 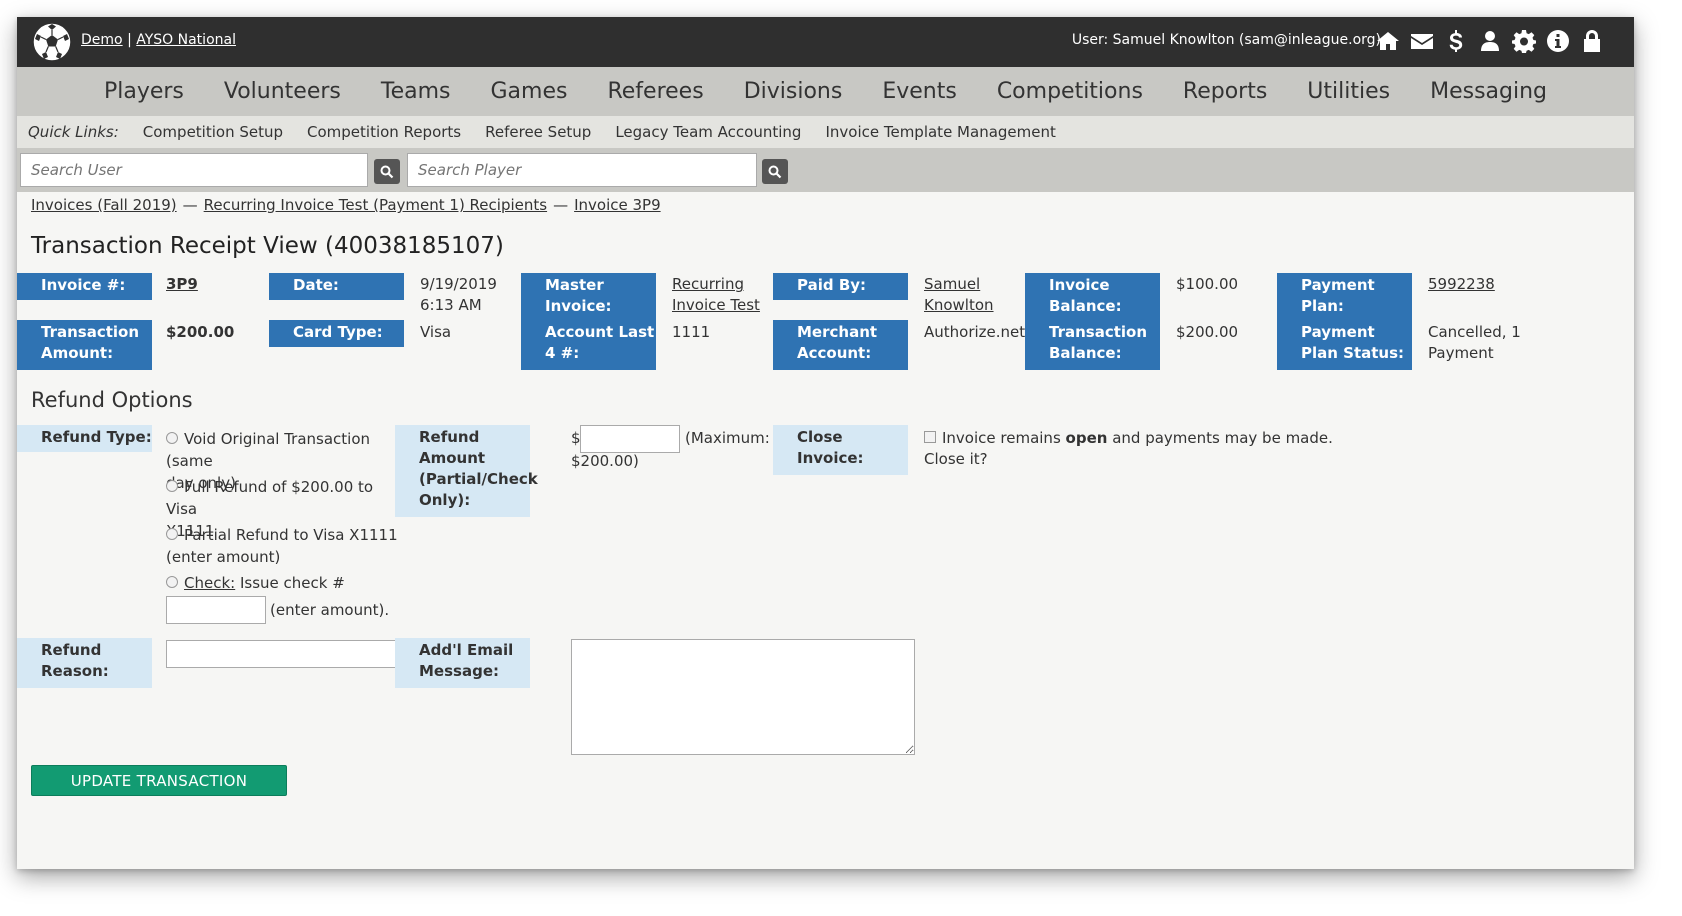 What do you see at coordinates (330, 610) in the screenshot?
I see `check-amount-hint: (enter amount).` at bounding box center [330, 610].